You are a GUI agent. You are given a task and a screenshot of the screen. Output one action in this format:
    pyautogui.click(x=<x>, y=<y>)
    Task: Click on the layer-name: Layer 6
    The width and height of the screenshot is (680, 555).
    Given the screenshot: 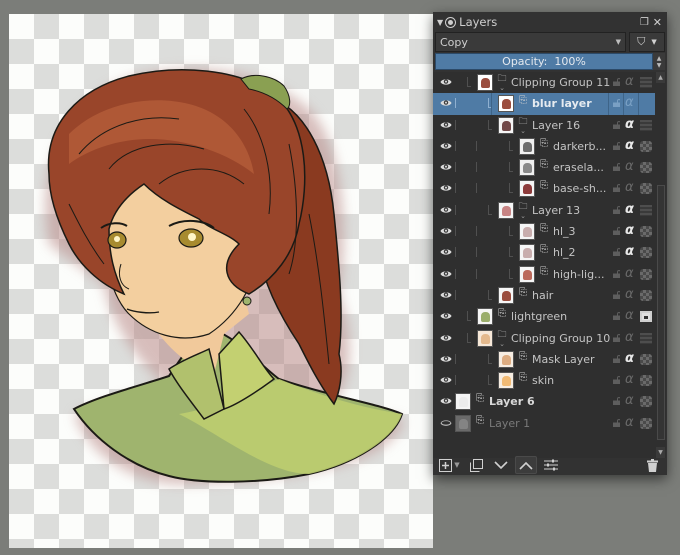 What is the action you would take?
    pyautogui.click(x=512, y=401)
    